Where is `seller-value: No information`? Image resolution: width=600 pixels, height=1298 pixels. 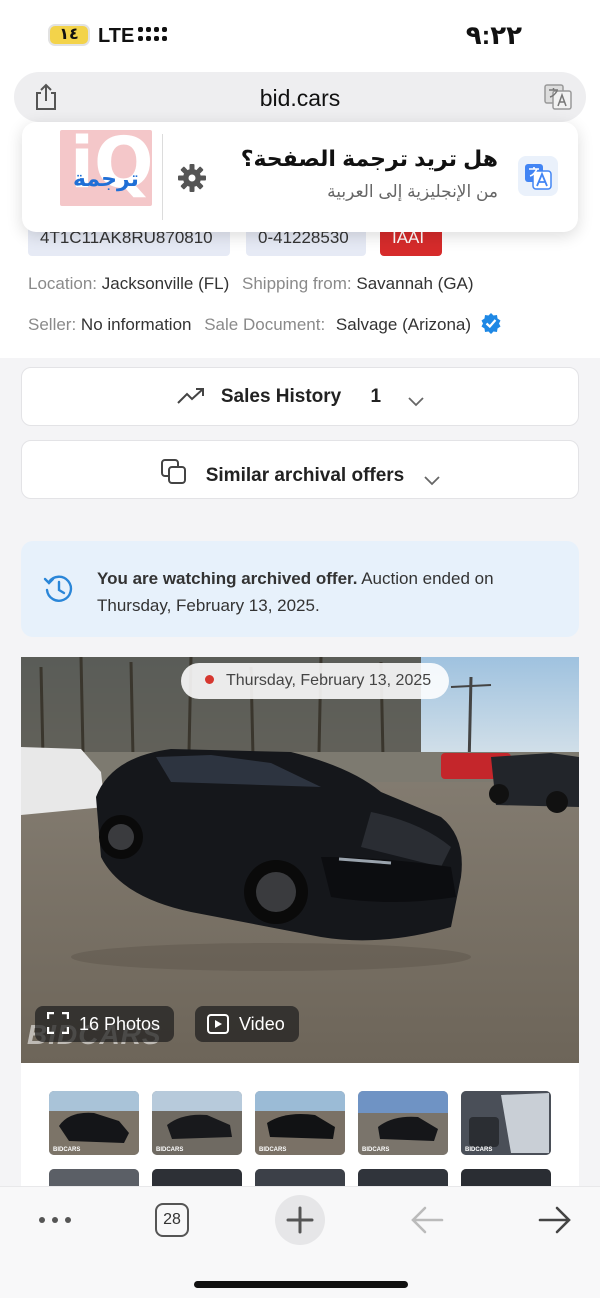 seller-value: No information is located at coordinates (136, 324).